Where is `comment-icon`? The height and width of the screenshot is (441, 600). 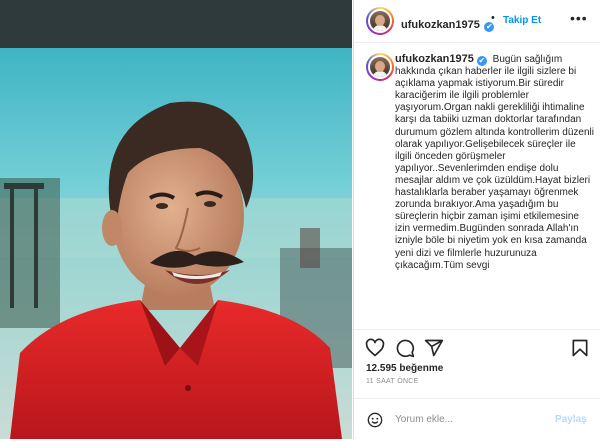 comment-icon is located at coordinates (405, 348).